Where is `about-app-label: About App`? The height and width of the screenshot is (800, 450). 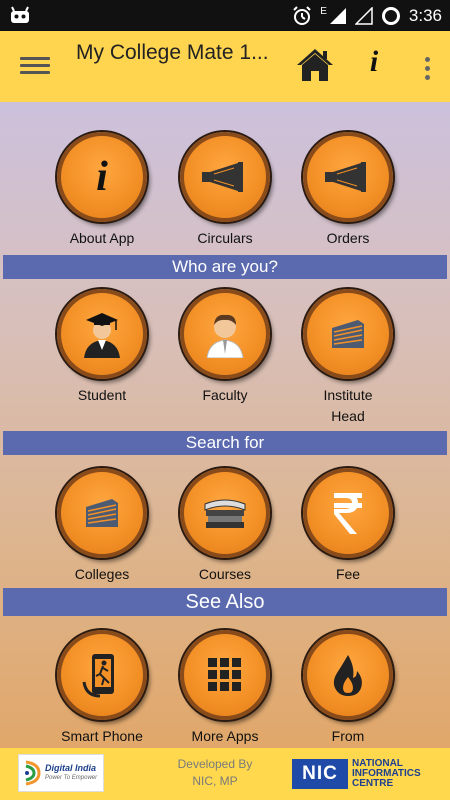 about-app-label: About App is located at coordinates (102, 238).